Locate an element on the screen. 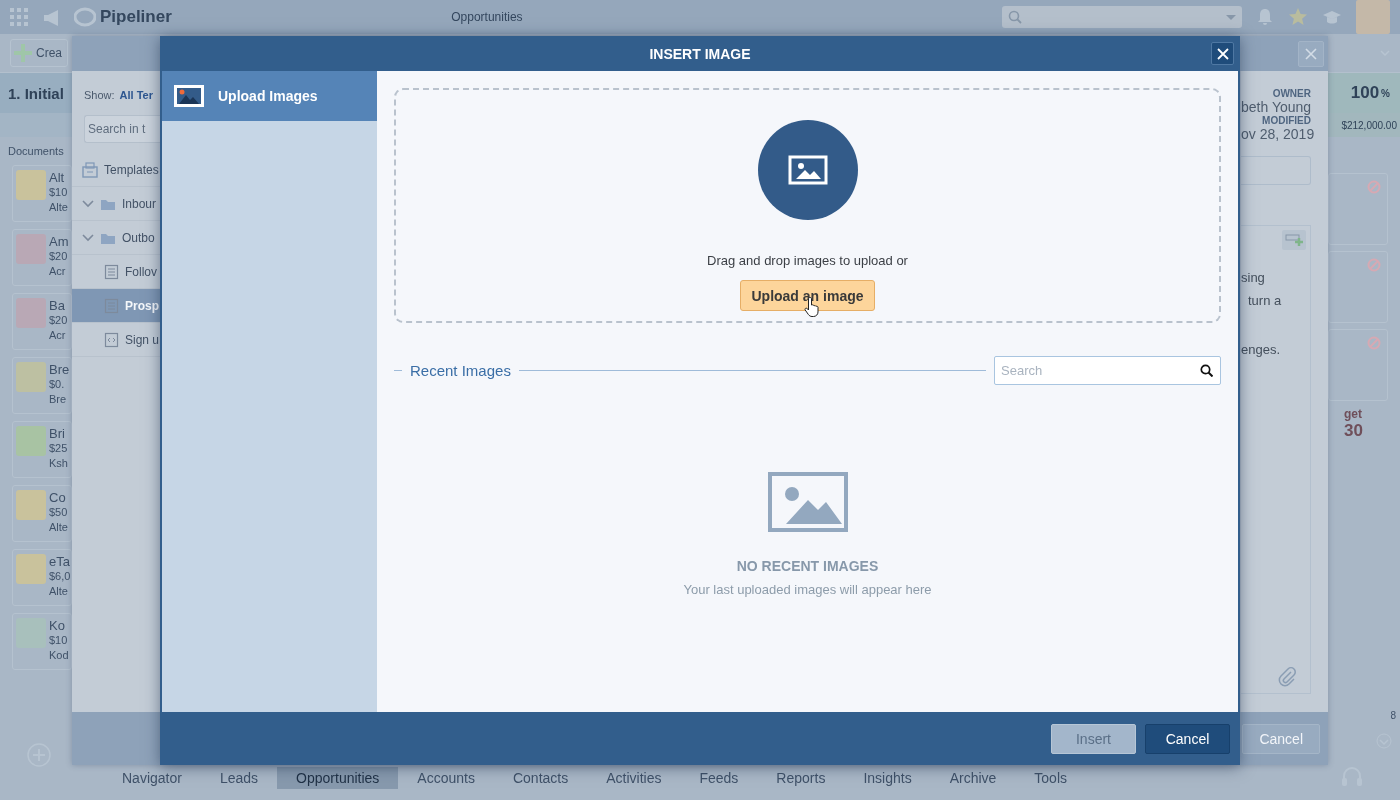 This screenshot has width=1400, height=800. input-field is located at coordinates (1276, 170).